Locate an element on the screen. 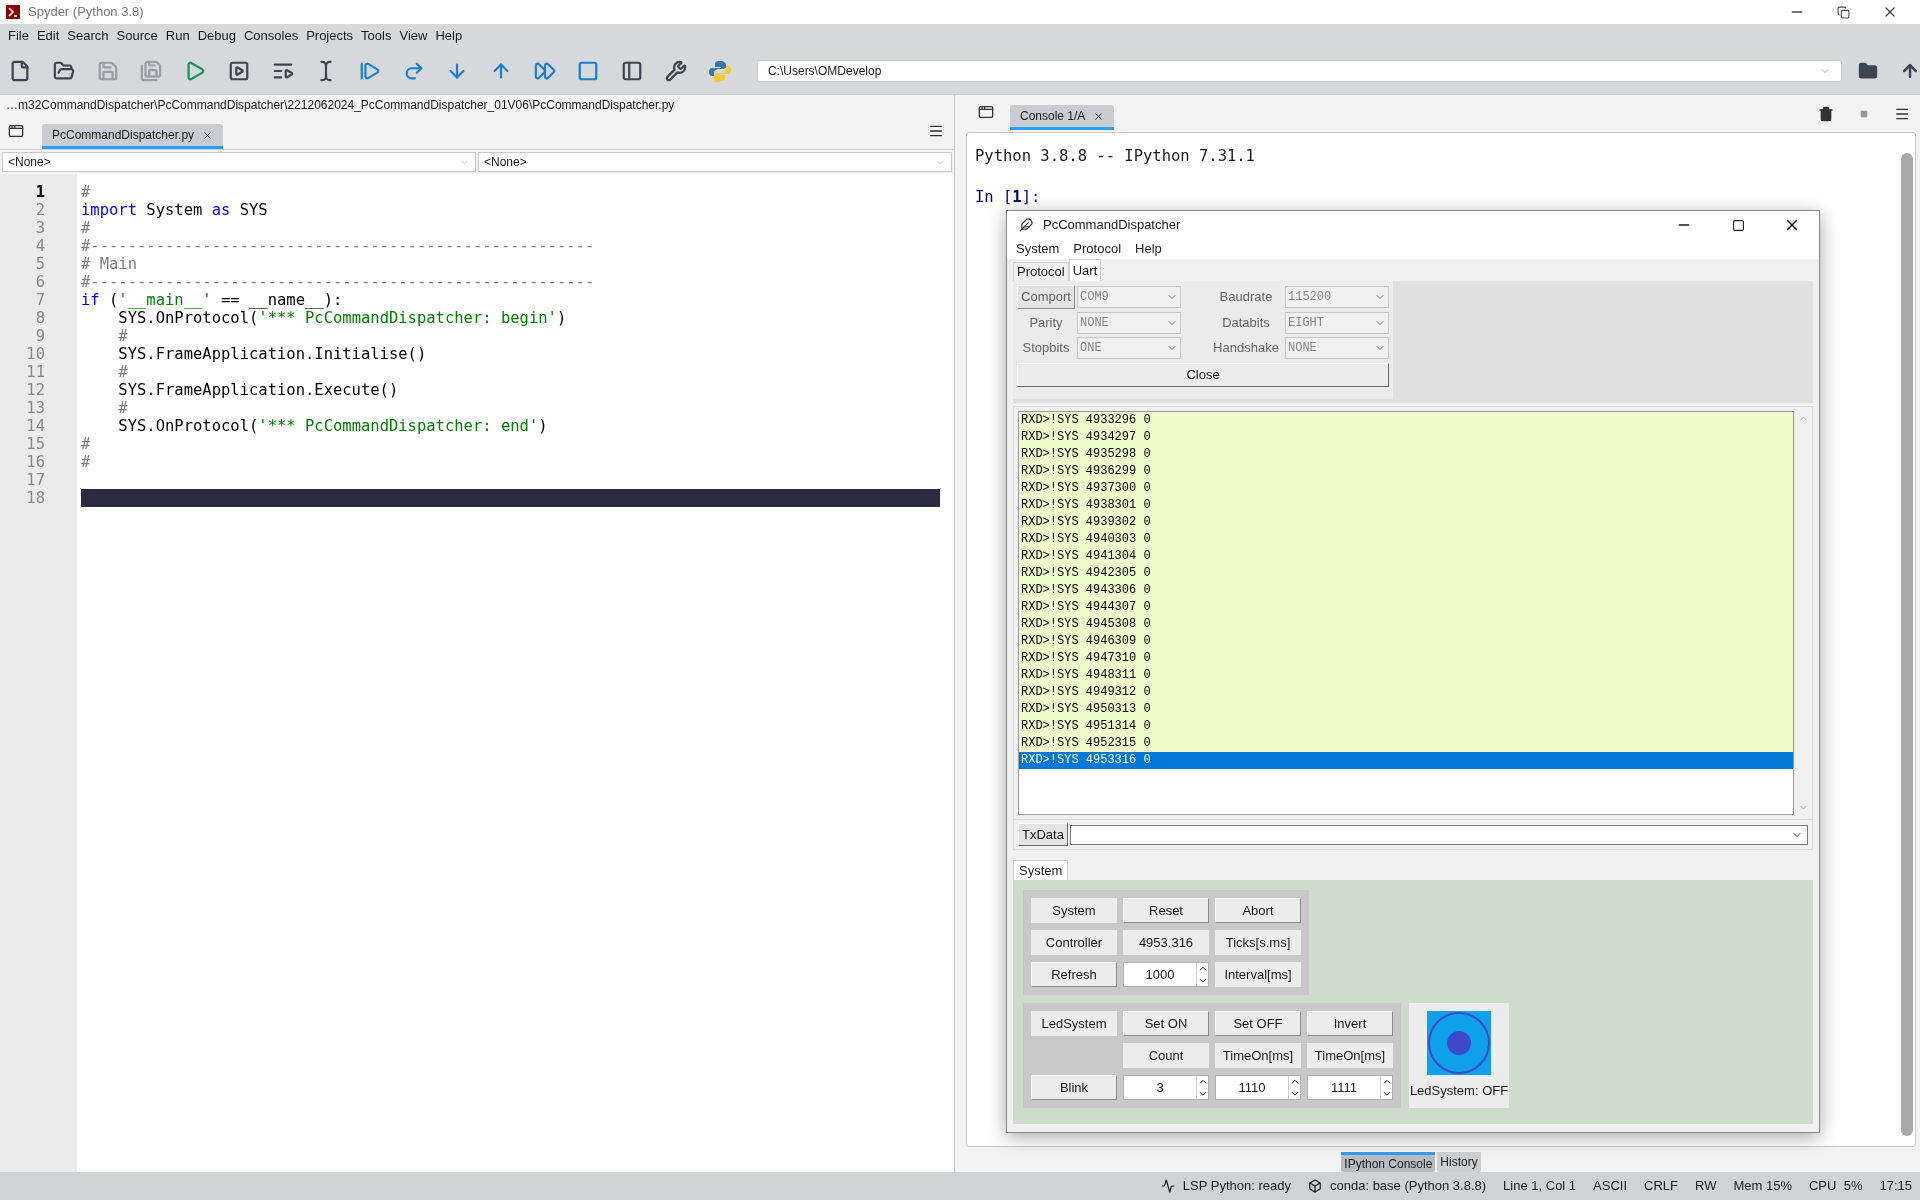  code-line: SYS.OnProtocol('*** PcCommandDispatcher: end') is located at coordinates (332, 426).